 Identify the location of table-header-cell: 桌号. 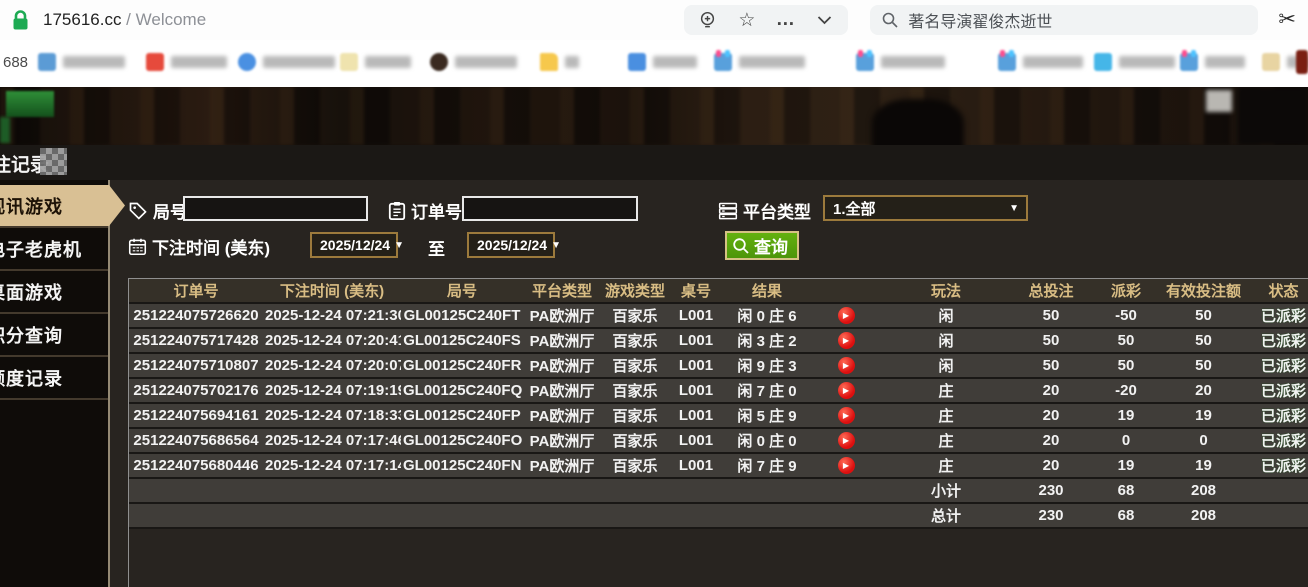
(696, 291).